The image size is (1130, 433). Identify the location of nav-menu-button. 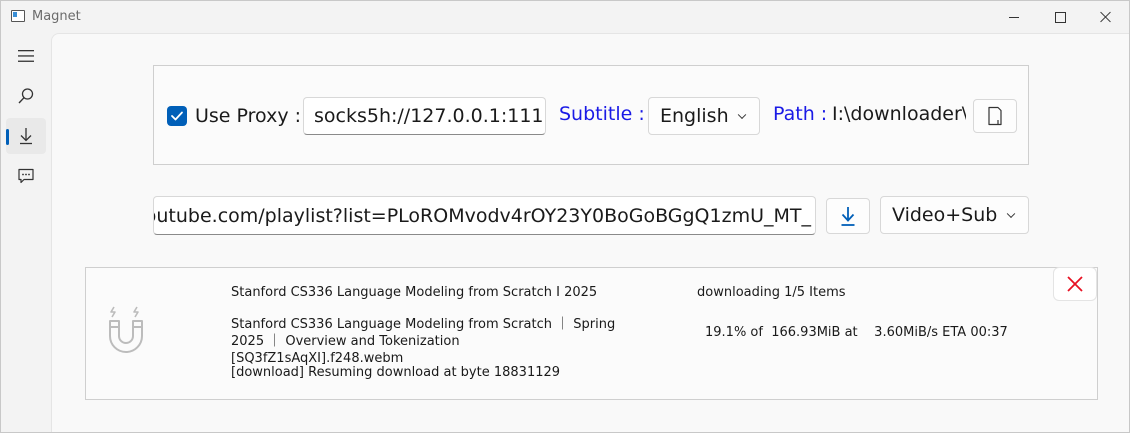
(26, 56).